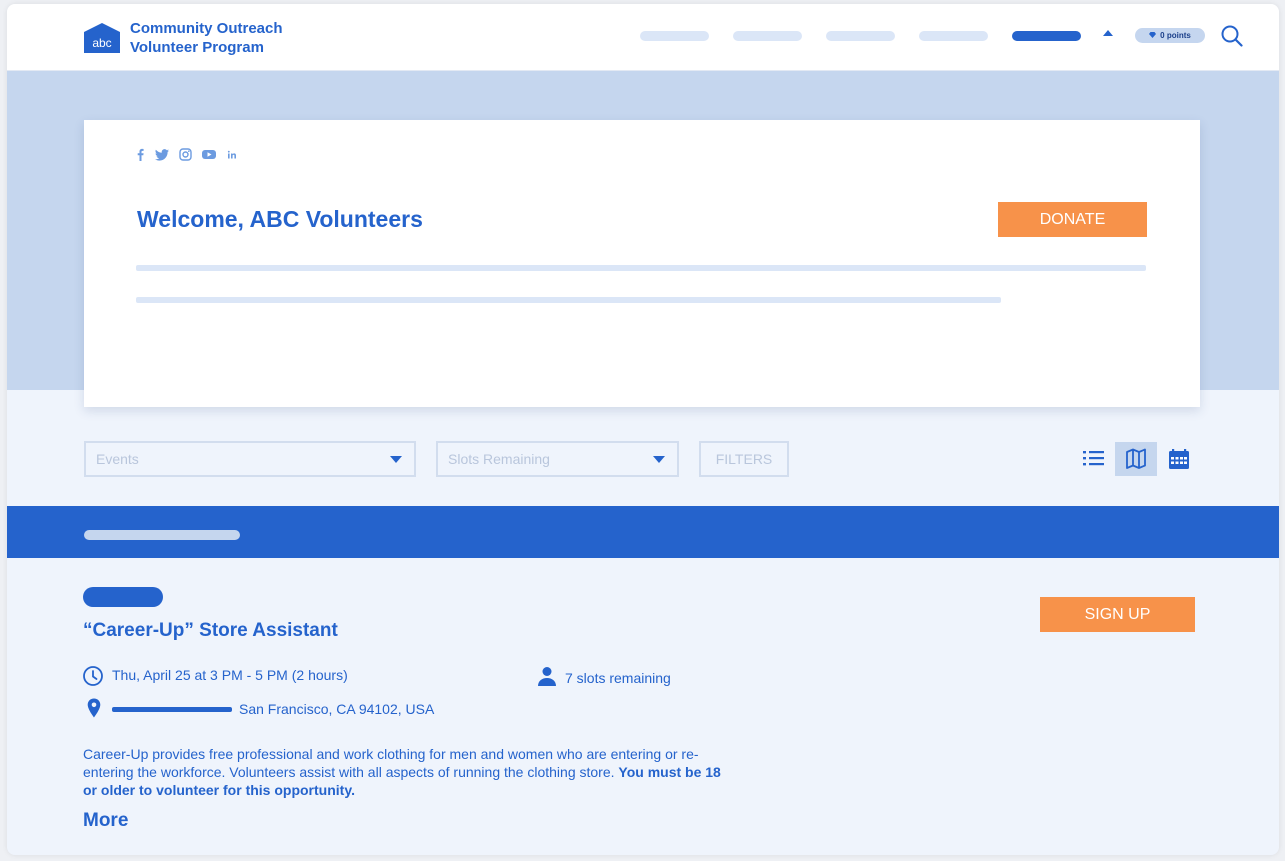 This screenshot has height=861, width=1285. Describe the element at coordinates (123, 597) in the screenshot. I see `event-category-tag` at that location.